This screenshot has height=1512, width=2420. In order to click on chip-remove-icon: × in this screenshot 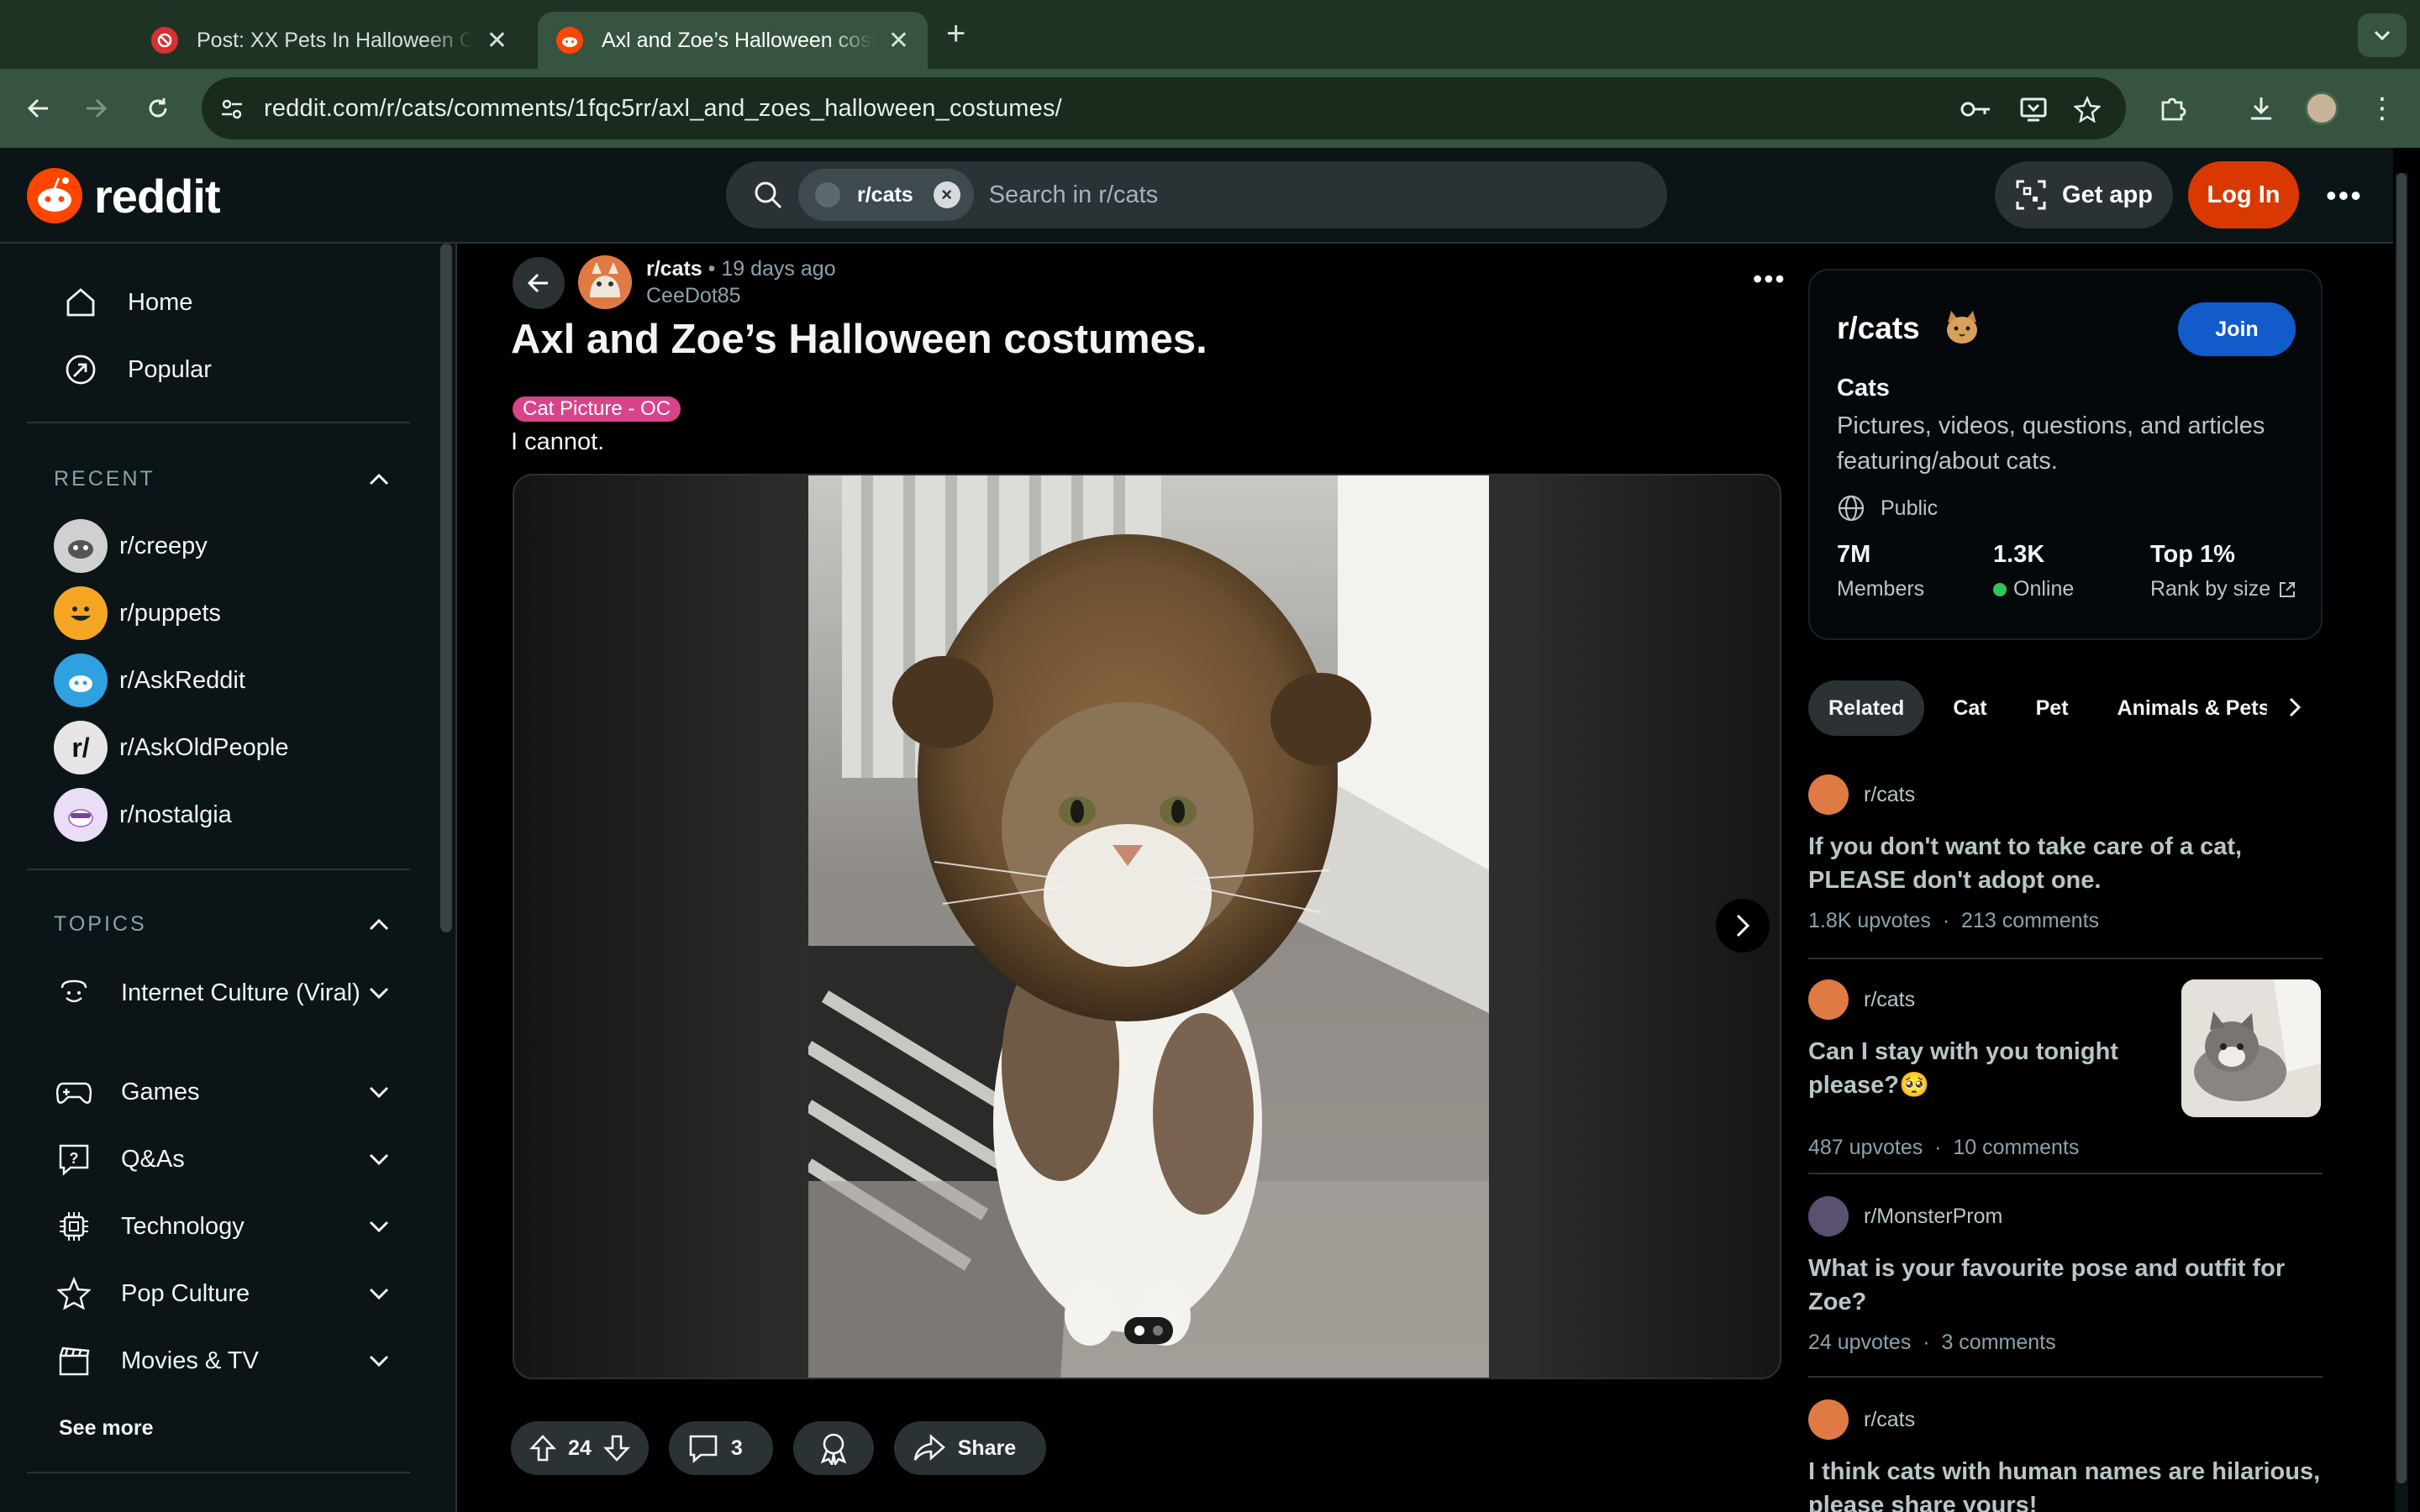, I will do `click(946, 194)`.